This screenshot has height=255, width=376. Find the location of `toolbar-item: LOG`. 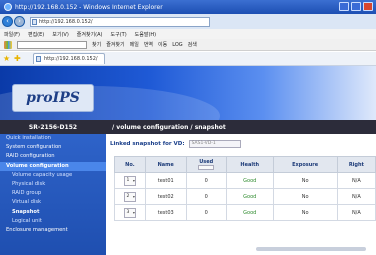

toolbar-item: LOG is located at coordinates (177, 45).